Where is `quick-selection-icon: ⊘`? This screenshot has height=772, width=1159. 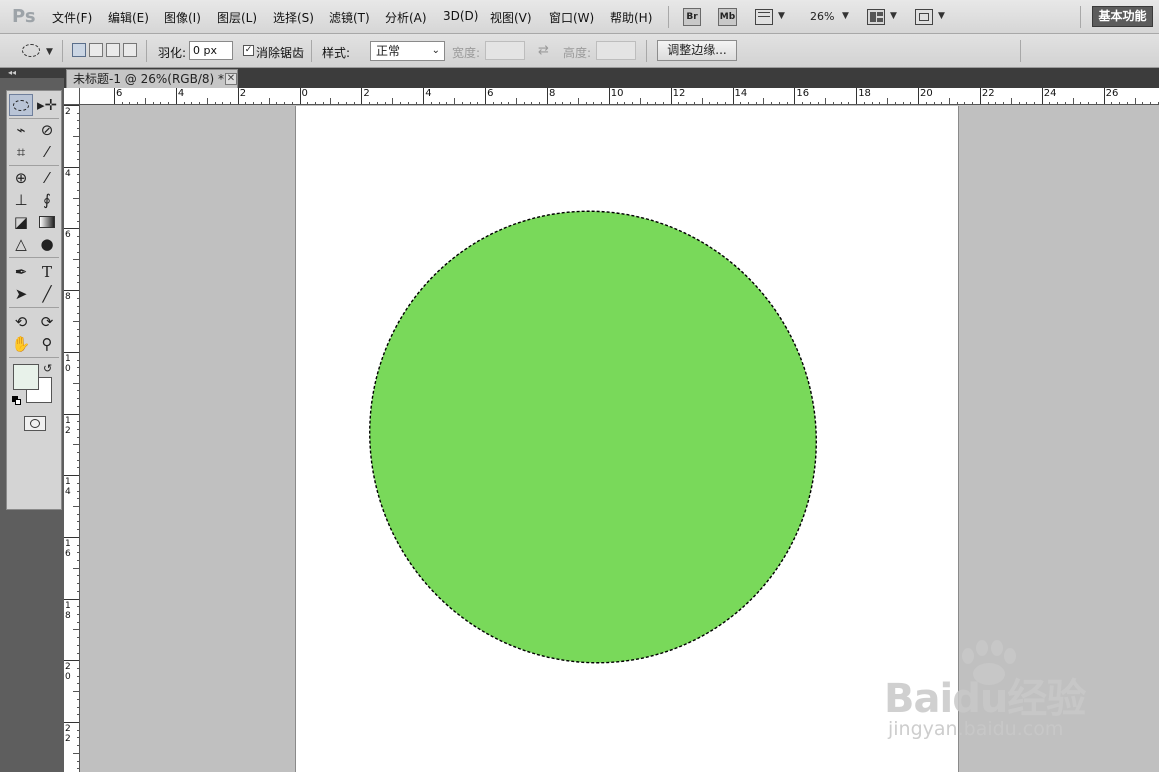
quick-selection-icon: ⊘ is located at coordinates (47, 130).